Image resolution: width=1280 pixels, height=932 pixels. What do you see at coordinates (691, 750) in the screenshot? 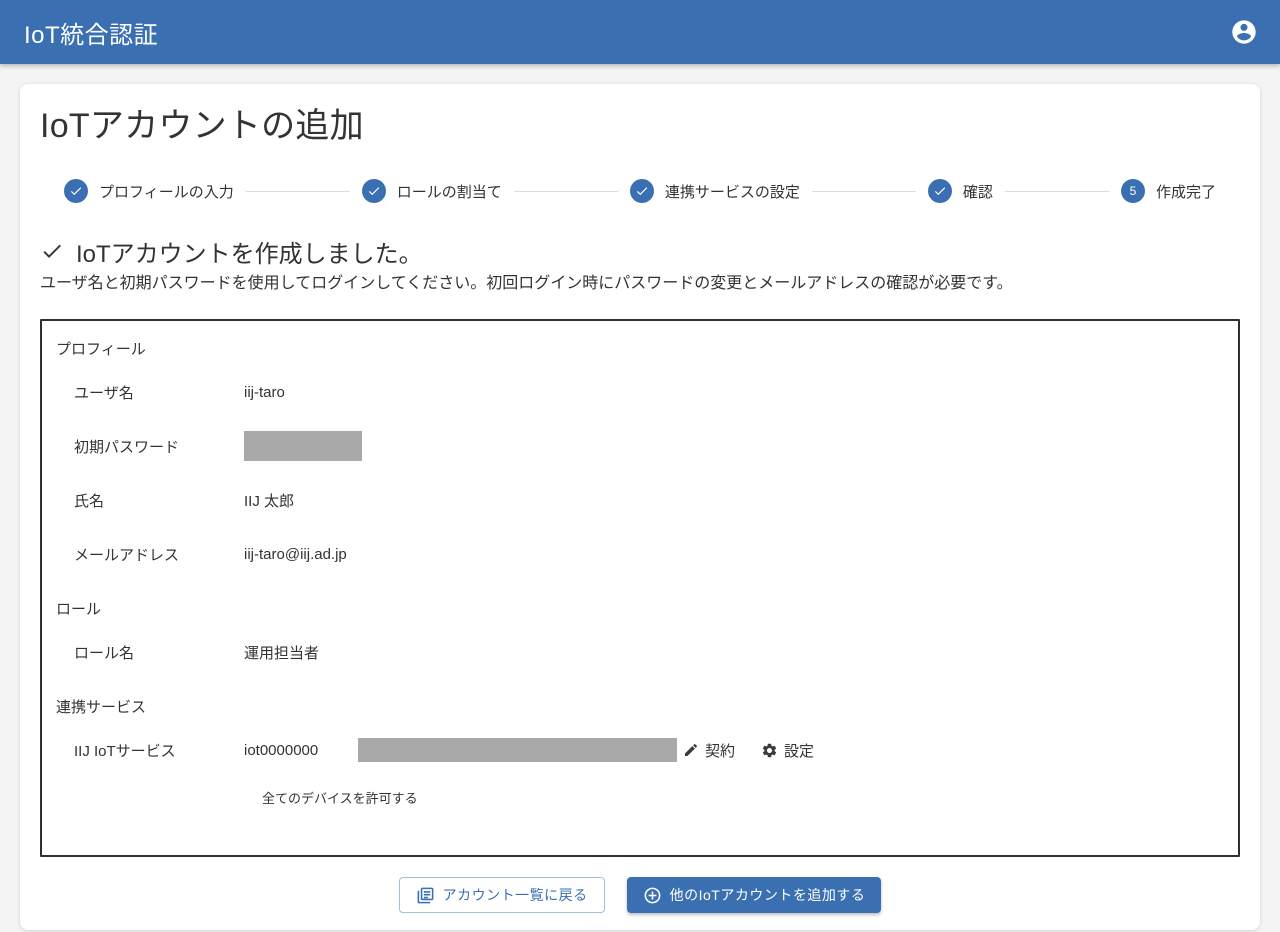
I see `pencil-icon` at bounding box center [691, 750].